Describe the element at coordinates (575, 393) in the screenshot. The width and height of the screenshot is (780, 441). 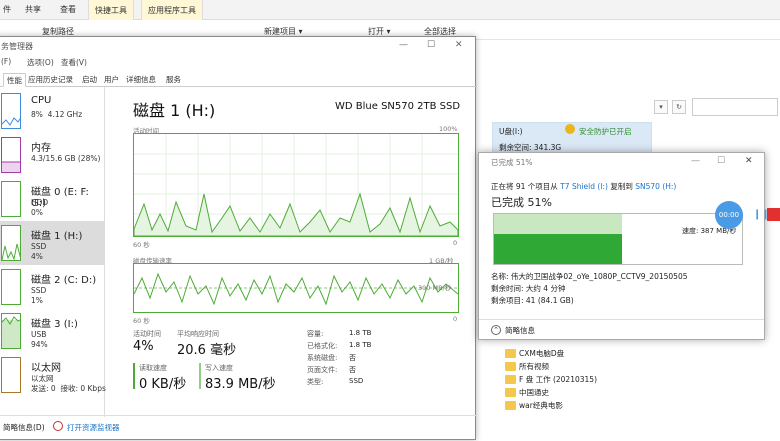
I see `list-item: 中国通史` at that location.